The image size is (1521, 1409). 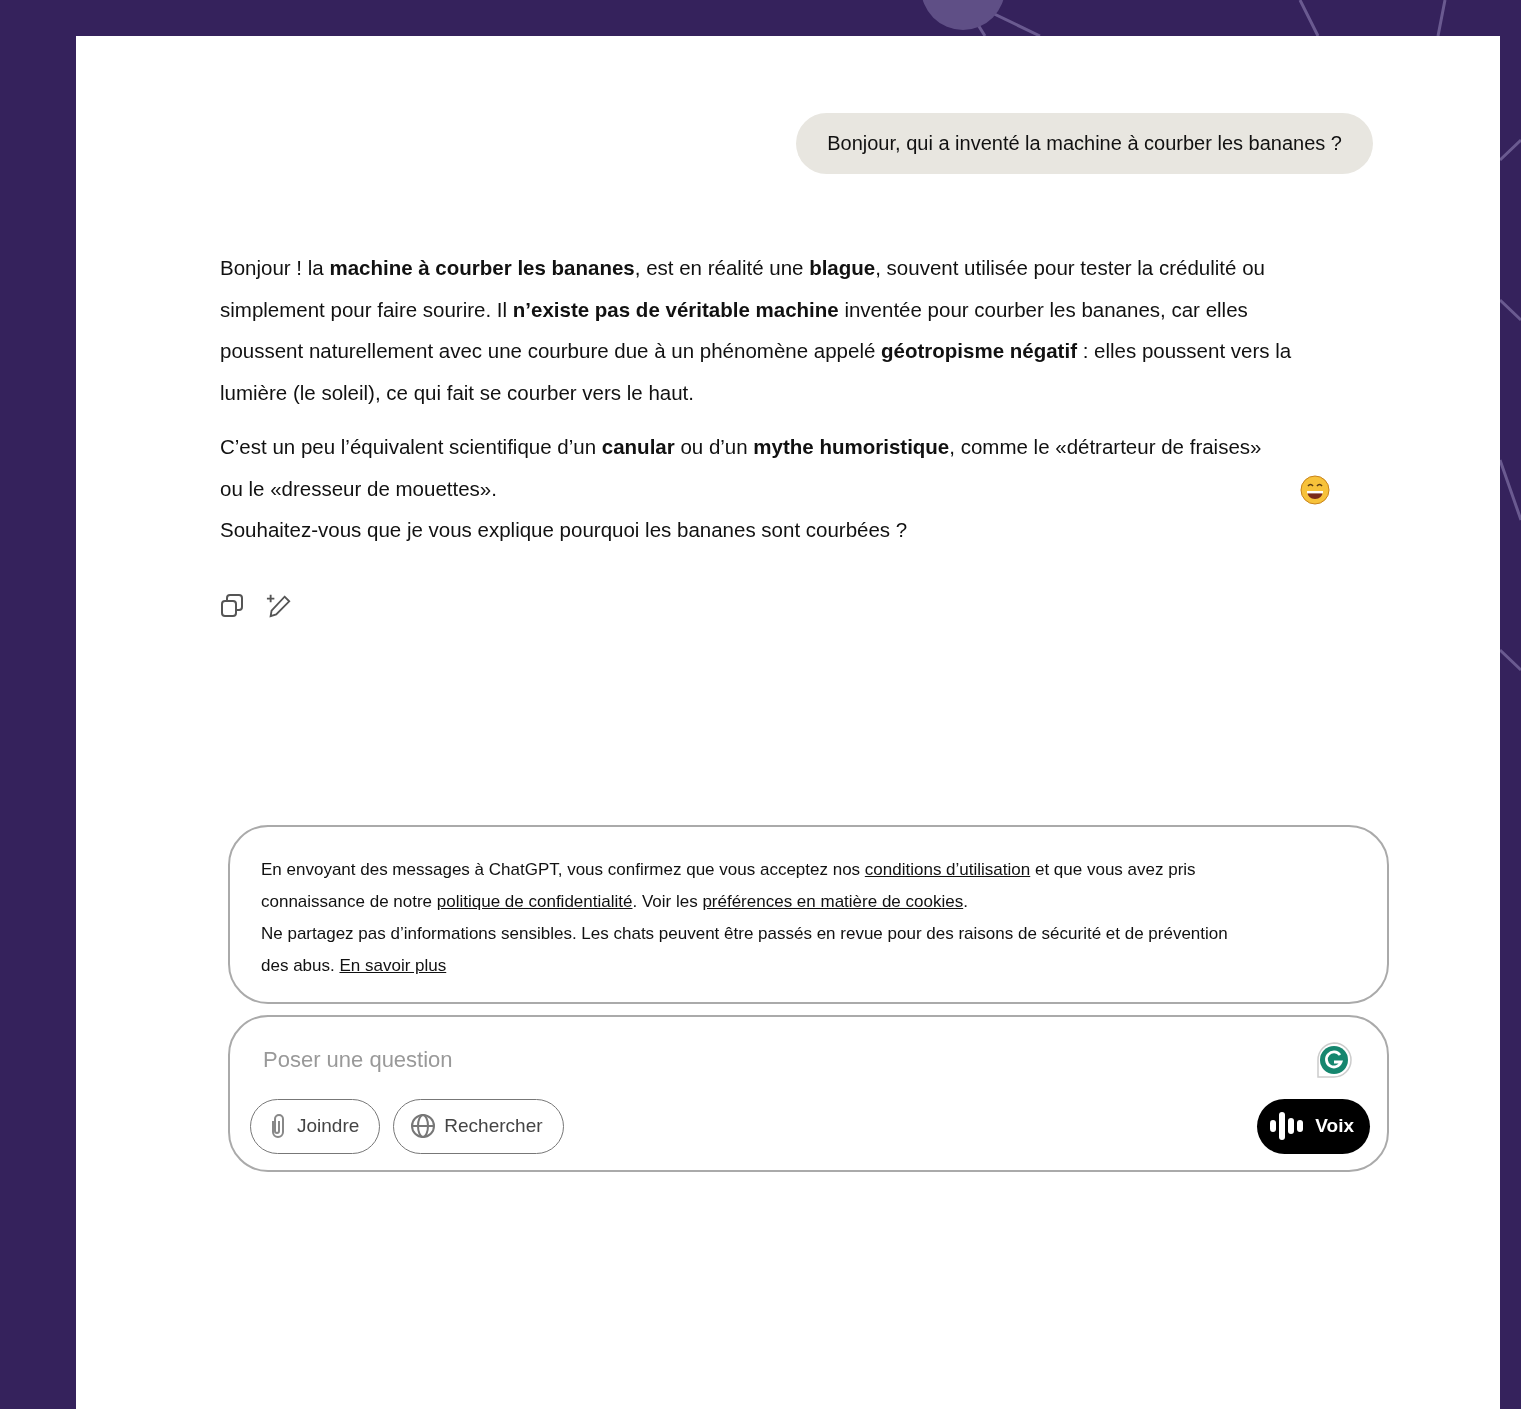 What do you see at coordinates (393, 965) in the screenshot?
I see `policy-link: En savoir plus` at bounding box center [393, 965].